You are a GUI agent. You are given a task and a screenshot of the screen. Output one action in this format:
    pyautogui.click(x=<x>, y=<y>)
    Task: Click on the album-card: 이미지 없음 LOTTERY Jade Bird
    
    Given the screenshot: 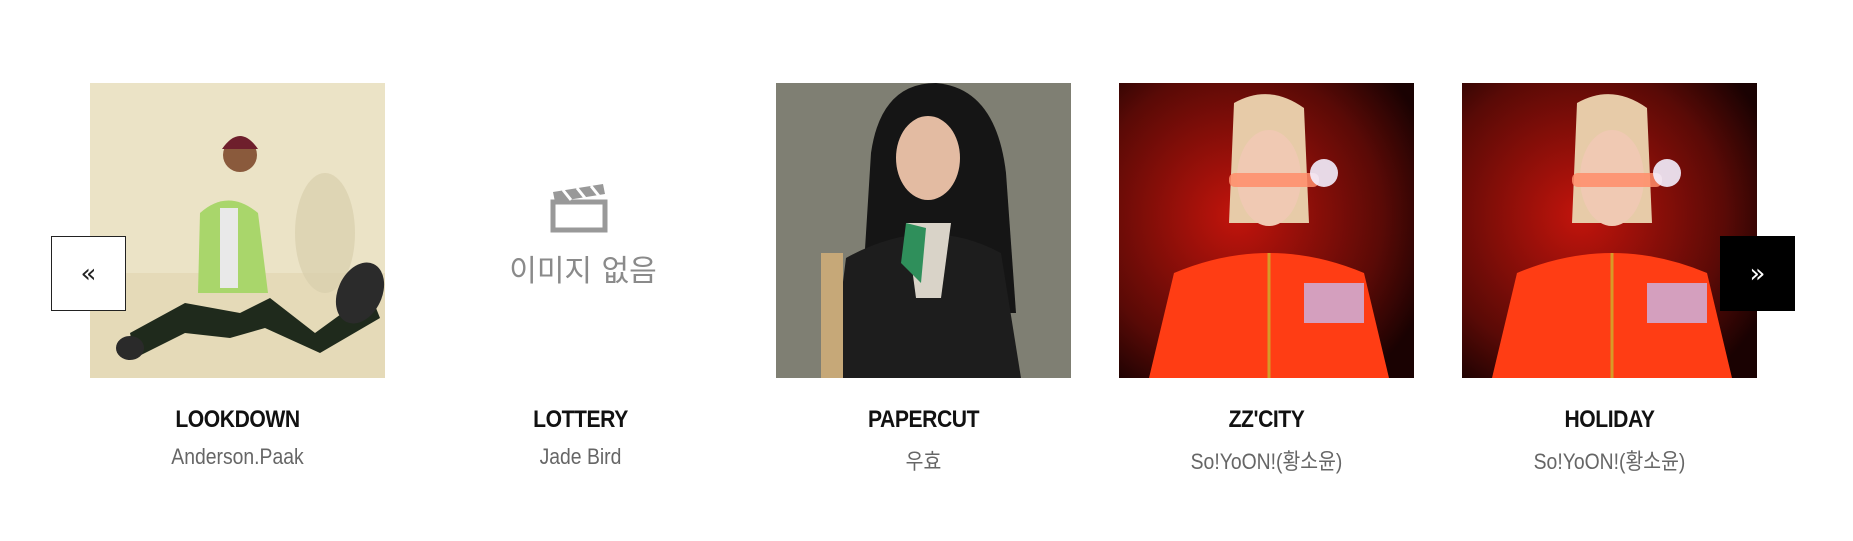 What is the action you would take?
    pyautogui.click(x=580, y=276)
    